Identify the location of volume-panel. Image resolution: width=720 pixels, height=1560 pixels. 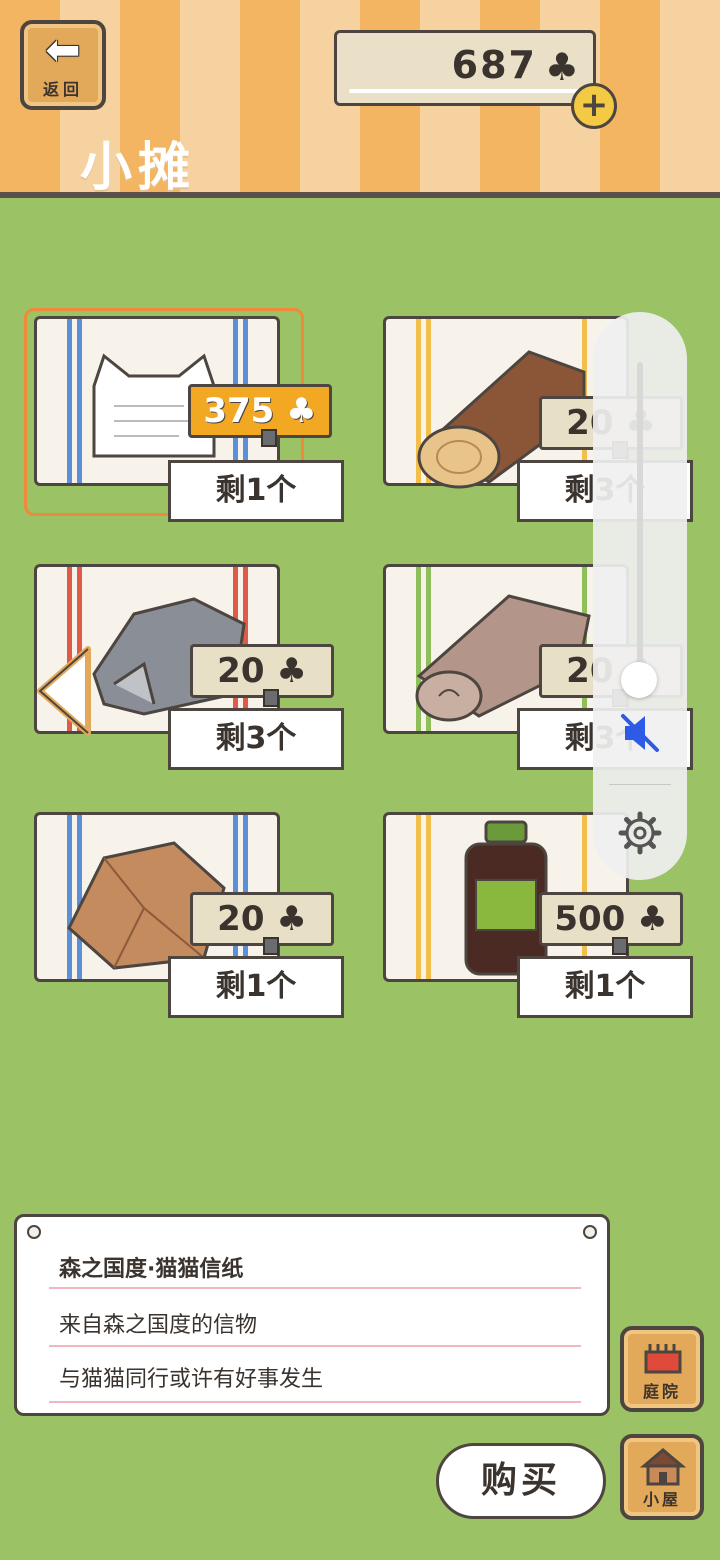
(640, 596).